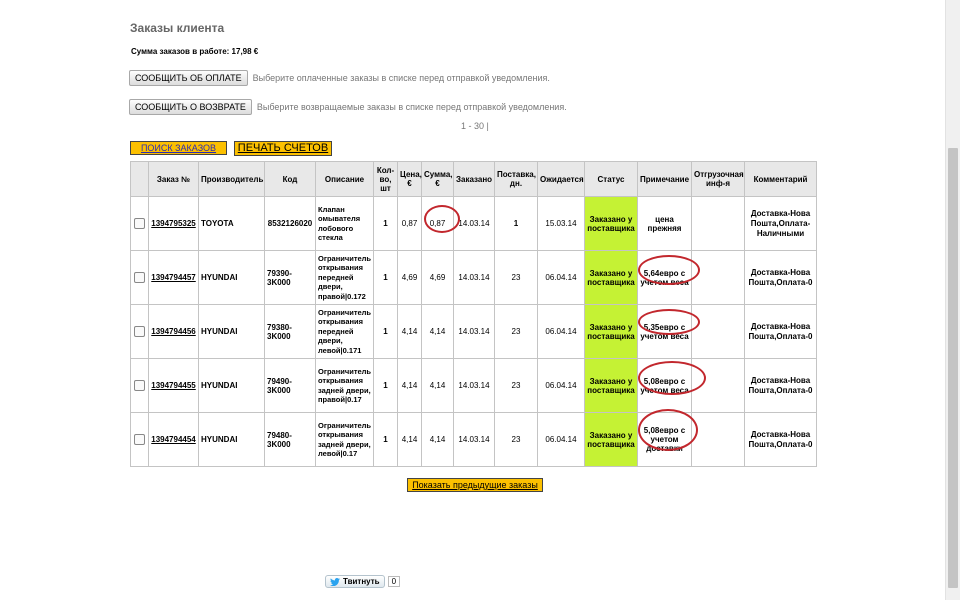 The width and height of the screenshot is (960, 600). I want to click on scrollbar-thumb, so click(953, 368).